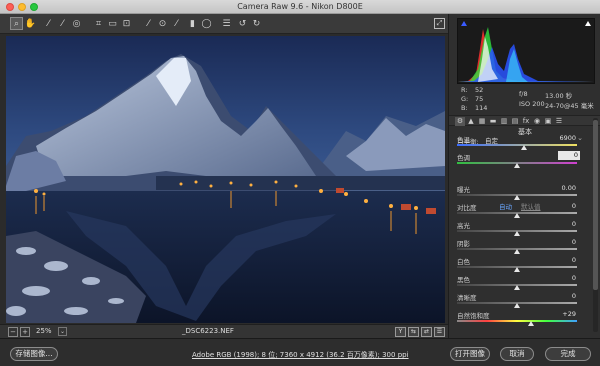 This screenshot has height=366, width=600. I want to click on red-eye-tool-icon: ⊙, so click(162, 23).